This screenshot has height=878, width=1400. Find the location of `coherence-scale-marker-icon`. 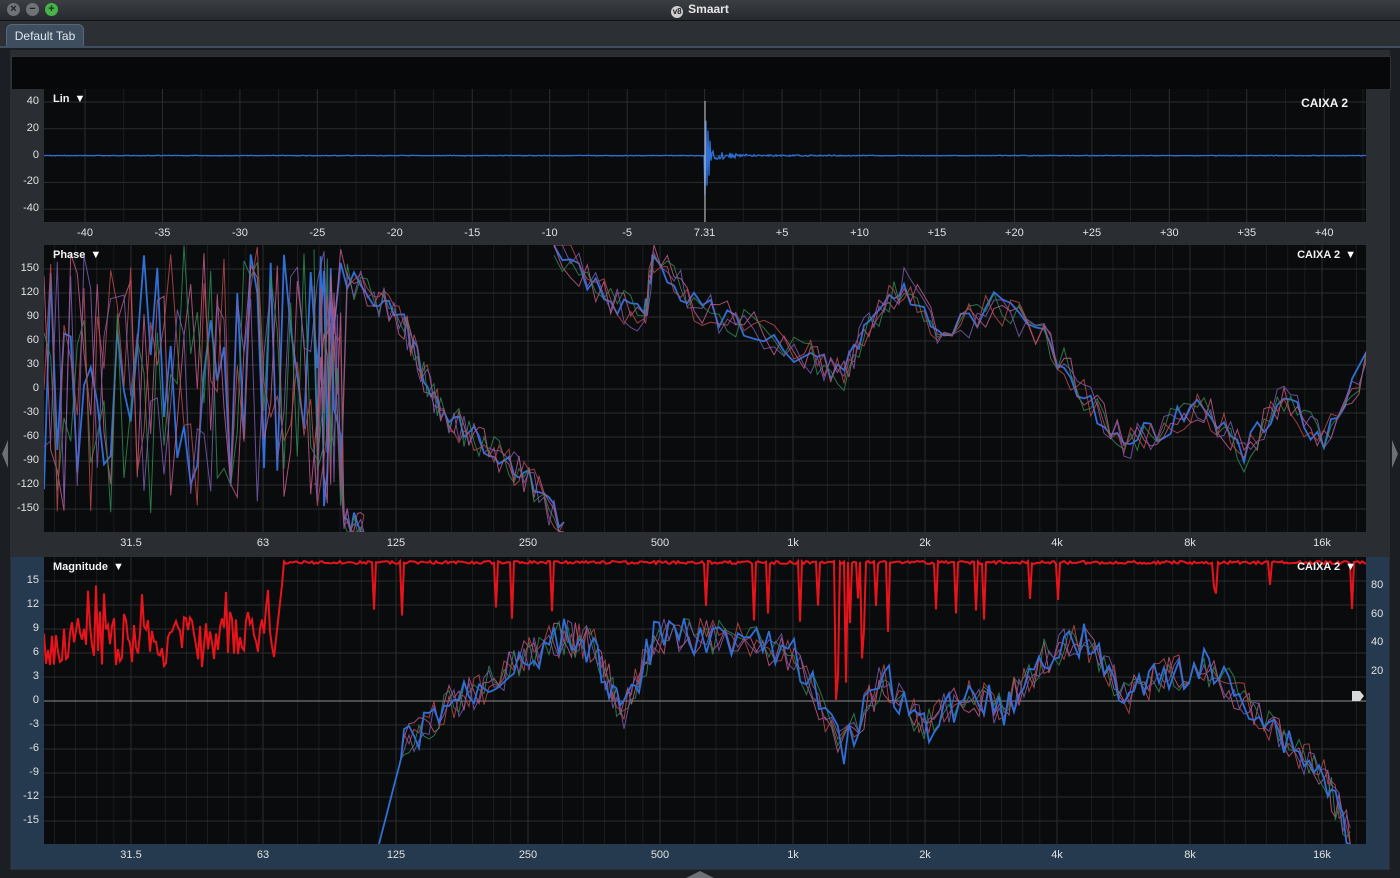

coherence-scale-marker-icon is located at coordinates (1358, 696).